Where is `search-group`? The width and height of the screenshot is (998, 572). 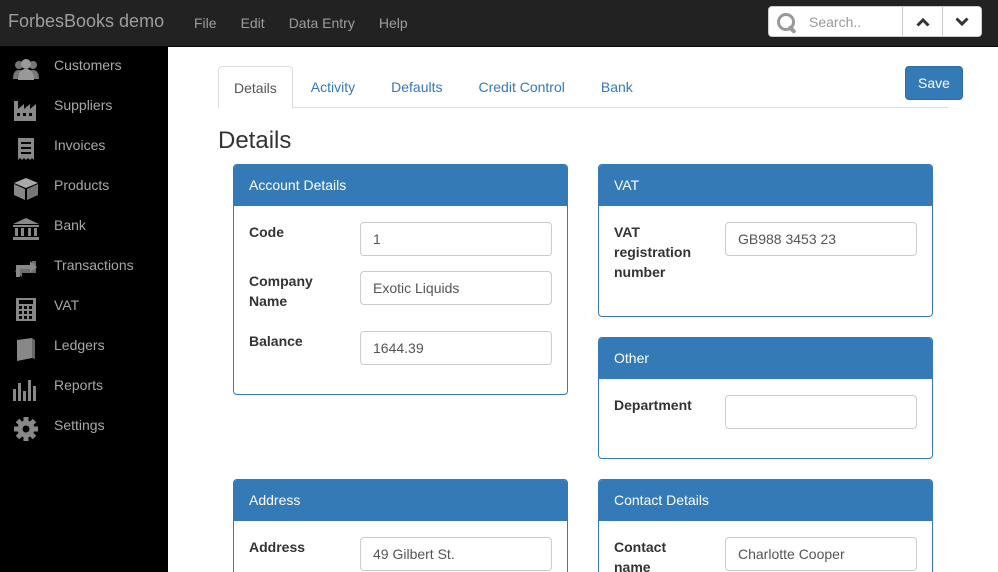
search-group is located at coordinates (875, 21).